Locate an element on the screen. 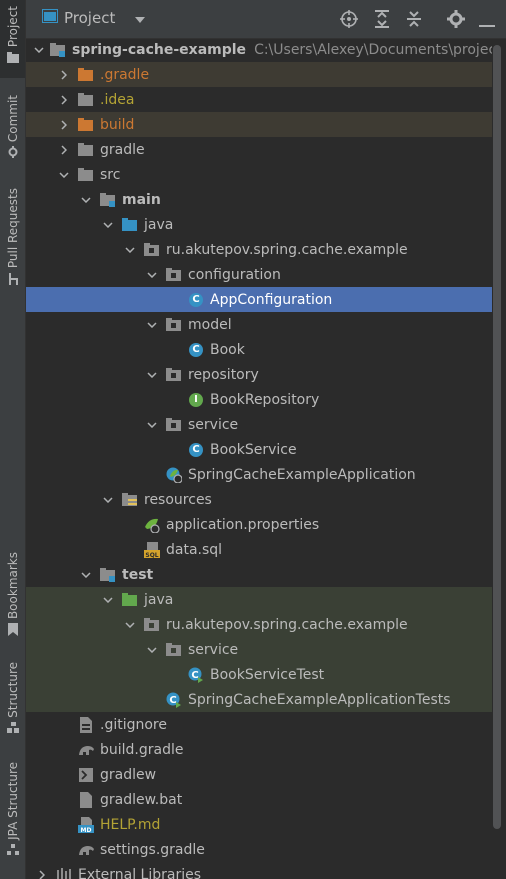 This screenshot has height=879, width=506. tree-item-label: SpringCacheExampleApplicationTests is located at coordinates (319, 699).